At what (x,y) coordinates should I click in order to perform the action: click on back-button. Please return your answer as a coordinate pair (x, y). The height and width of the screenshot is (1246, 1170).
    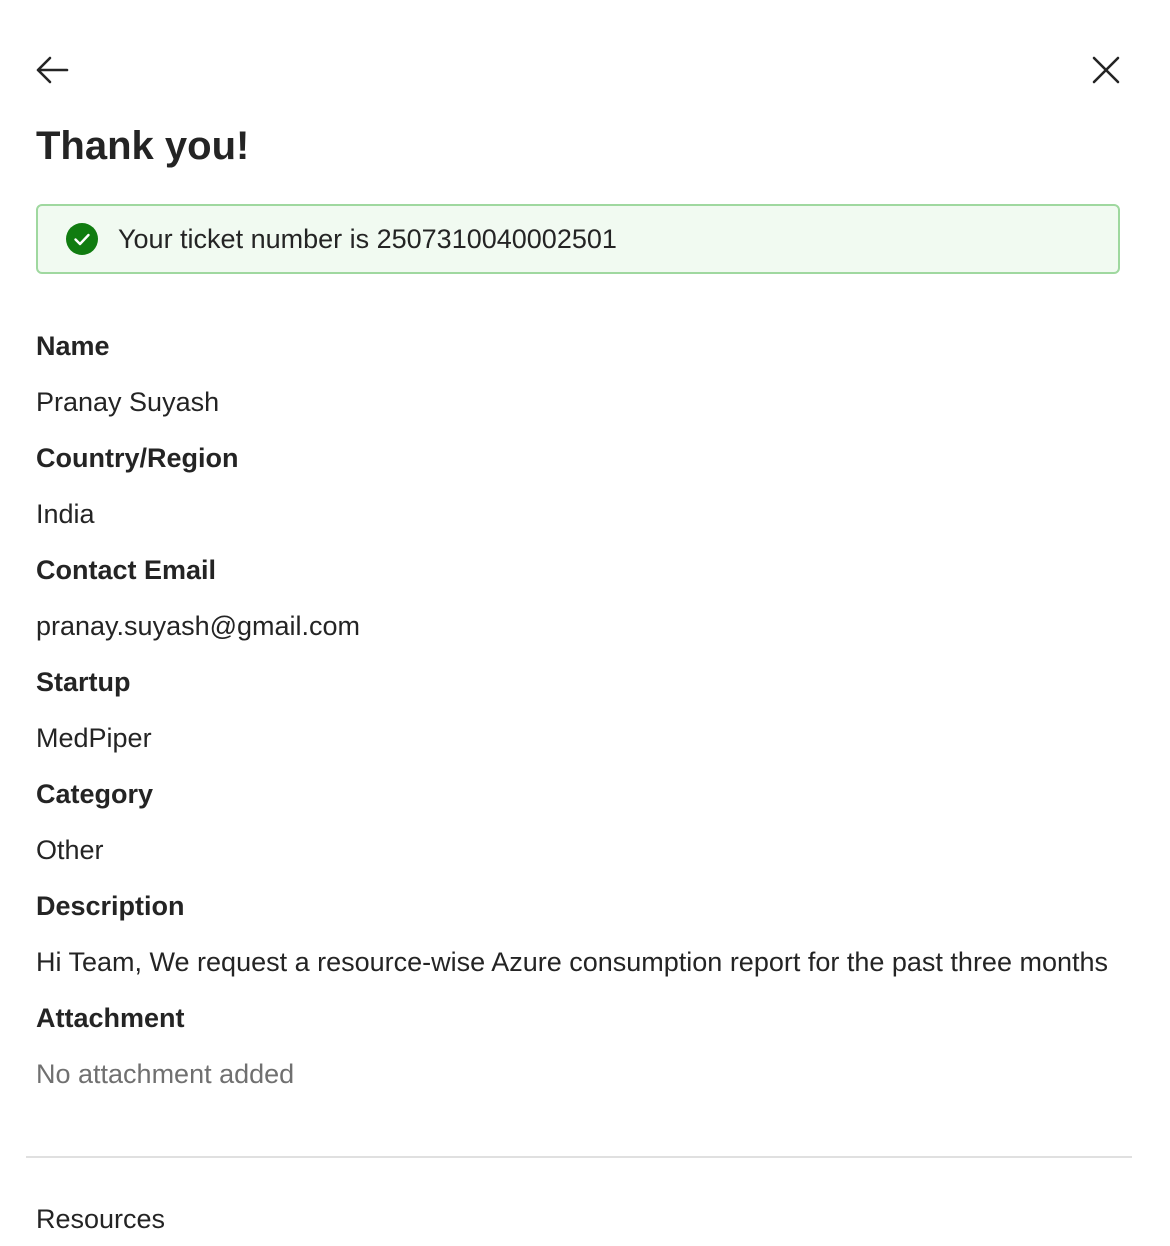
    Looking at the image, I should click on (52, 70).